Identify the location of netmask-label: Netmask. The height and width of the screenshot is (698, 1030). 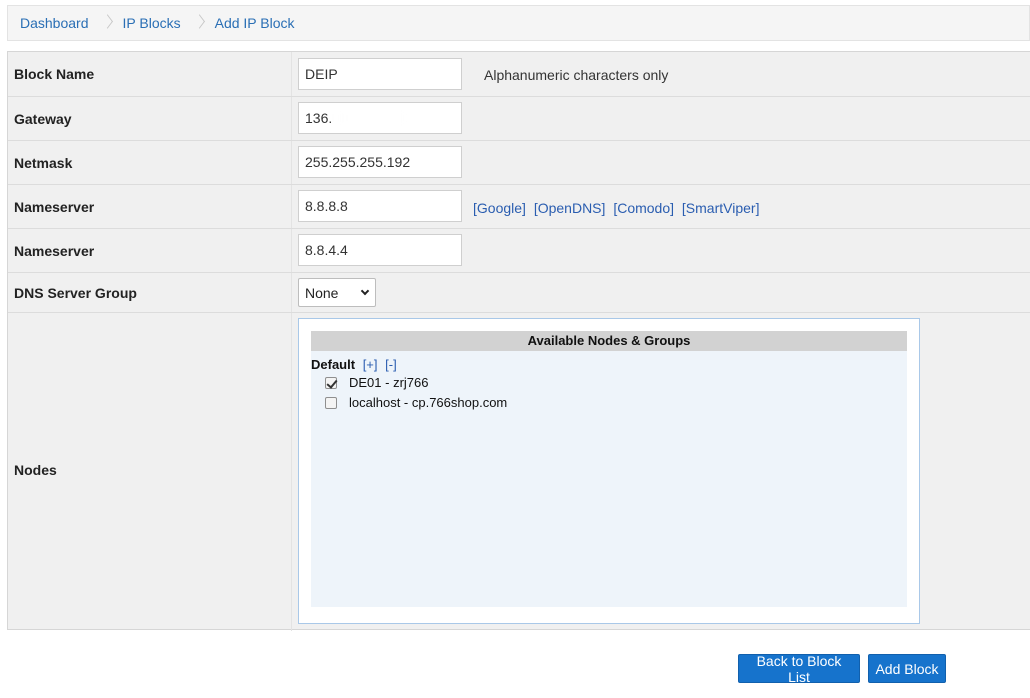
(43, 163).